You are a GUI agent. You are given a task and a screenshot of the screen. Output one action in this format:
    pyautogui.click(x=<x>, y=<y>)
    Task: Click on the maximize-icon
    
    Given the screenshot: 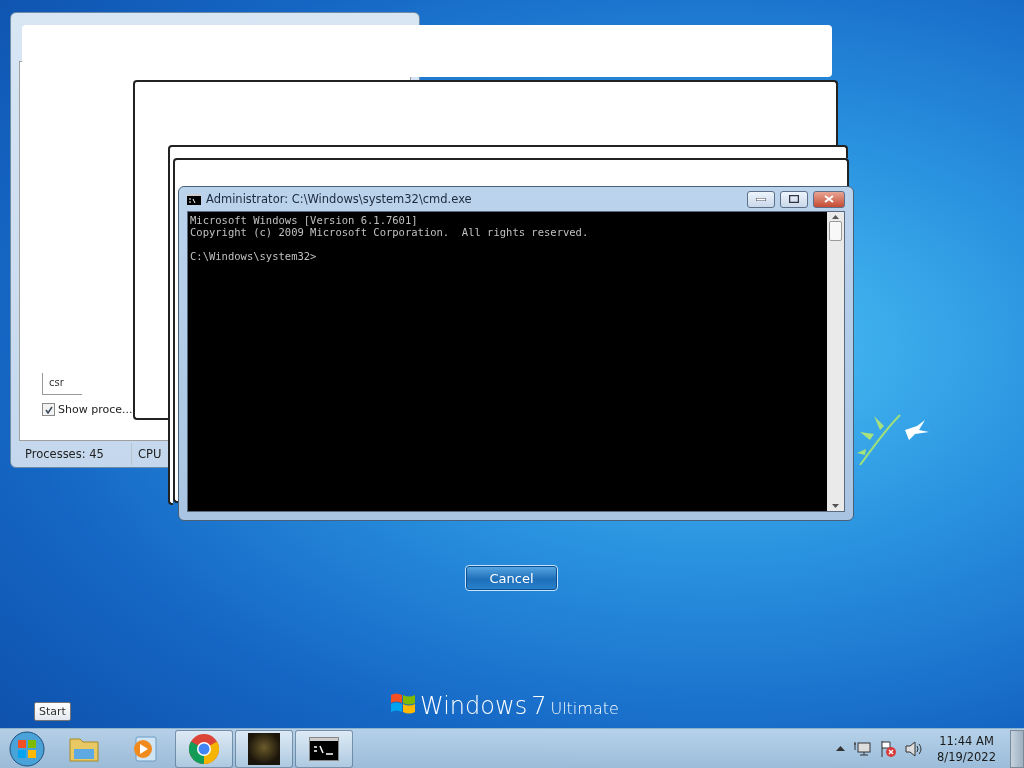 What is the action you would take?
    pyautogui.click(x=794, y=199)
    